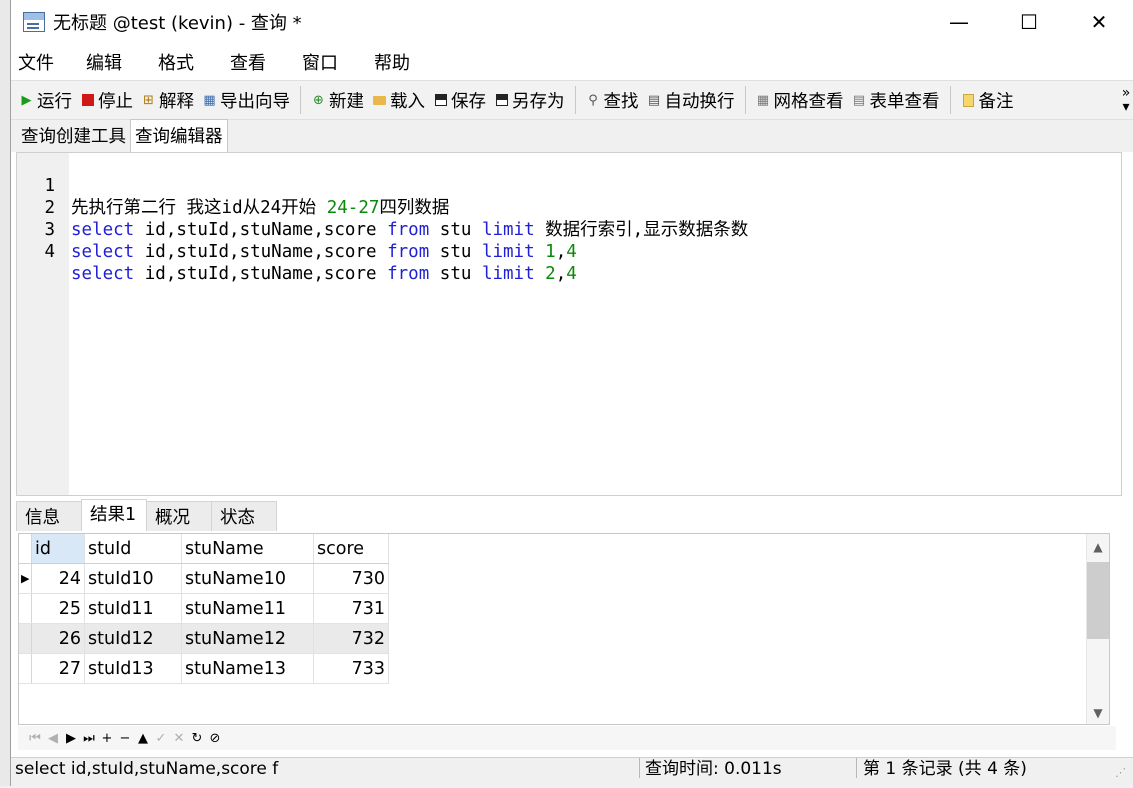 Image resolution: width=1133 pixels, height=788 pixels. I want to click on close-button: ✕, so click(1098, 22).